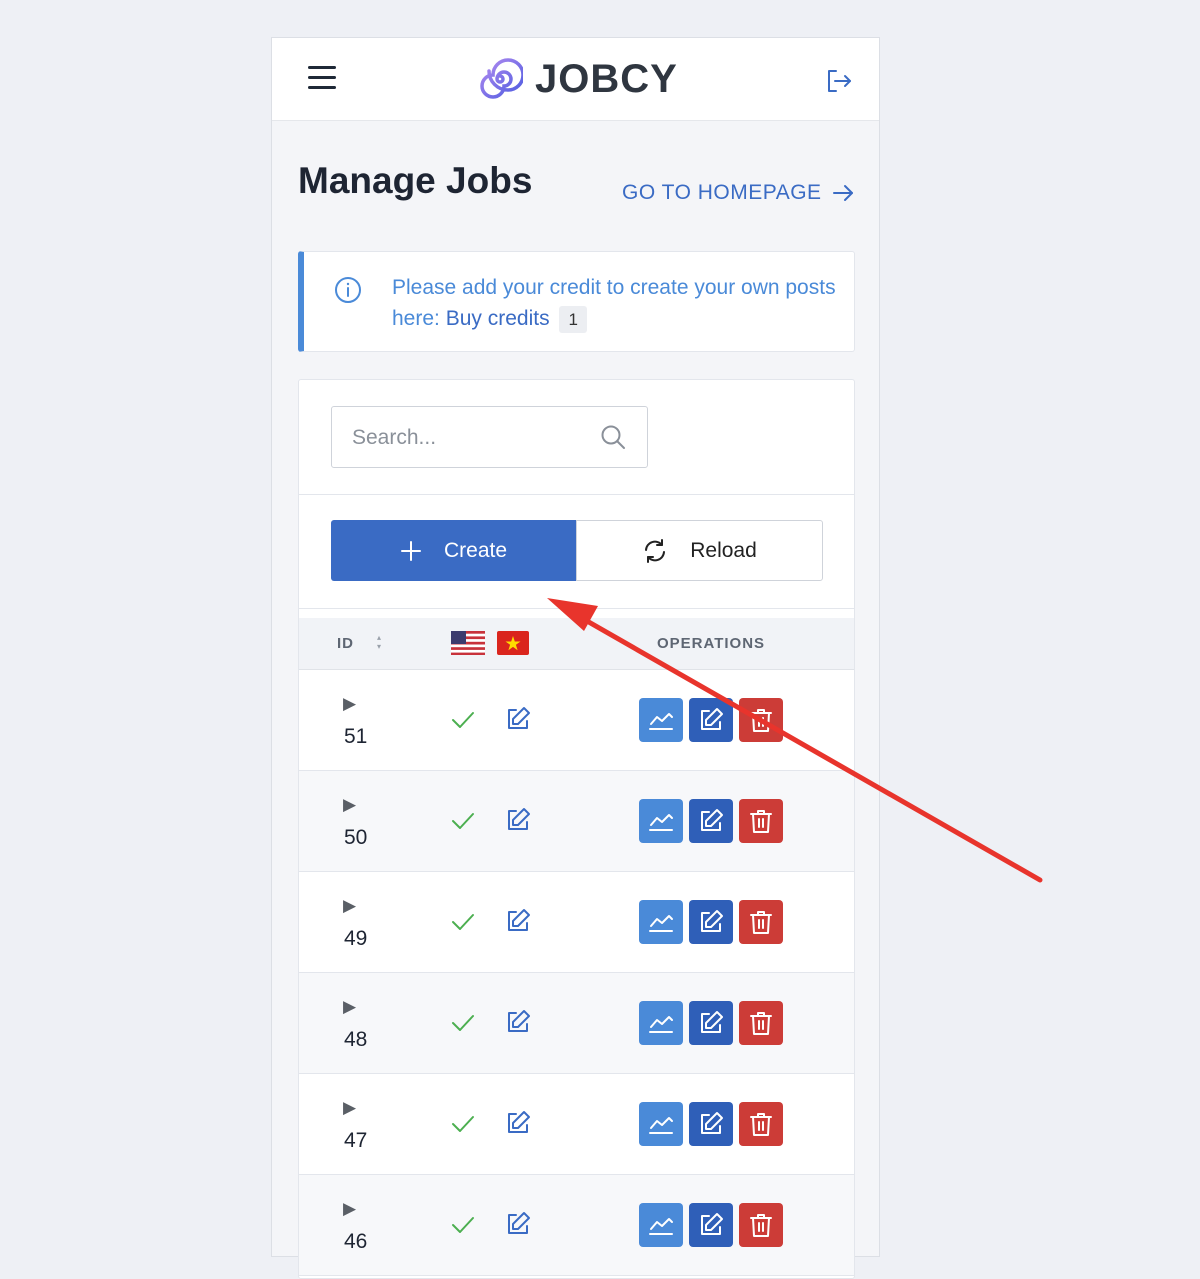  I want to click on create-button: Create, so click(453, 550).